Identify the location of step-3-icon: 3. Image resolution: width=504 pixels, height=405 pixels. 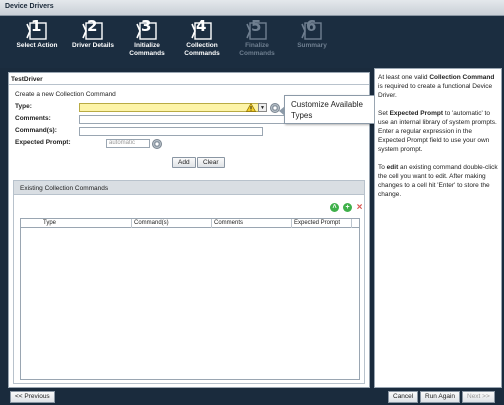
(147, 29).